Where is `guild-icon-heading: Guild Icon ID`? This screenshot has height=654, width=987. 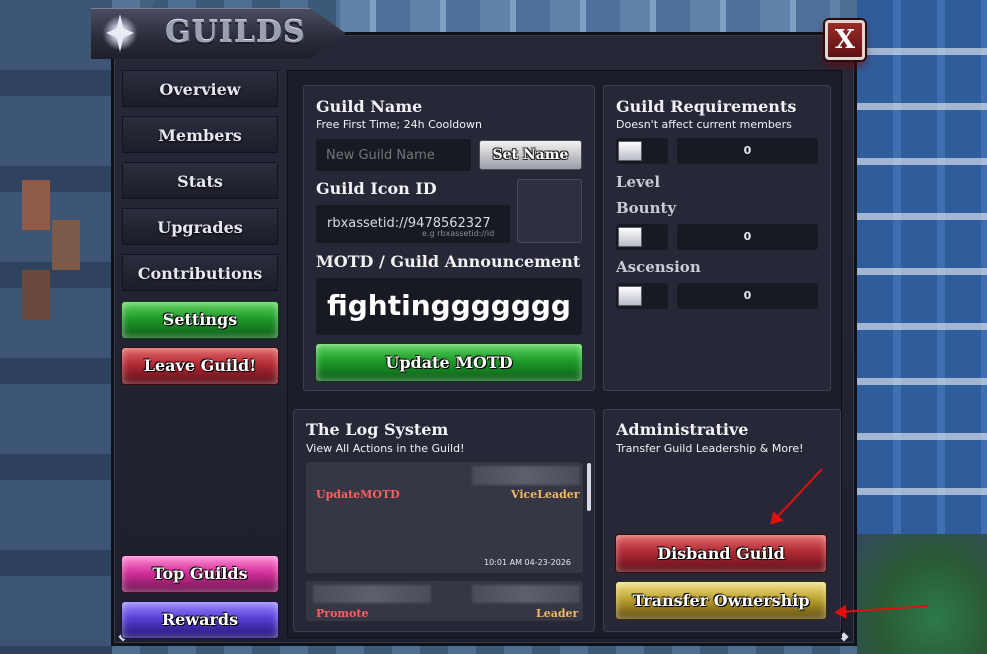 guild-icon-heading: Guild Icon ID is located at coordinates (376, 188).